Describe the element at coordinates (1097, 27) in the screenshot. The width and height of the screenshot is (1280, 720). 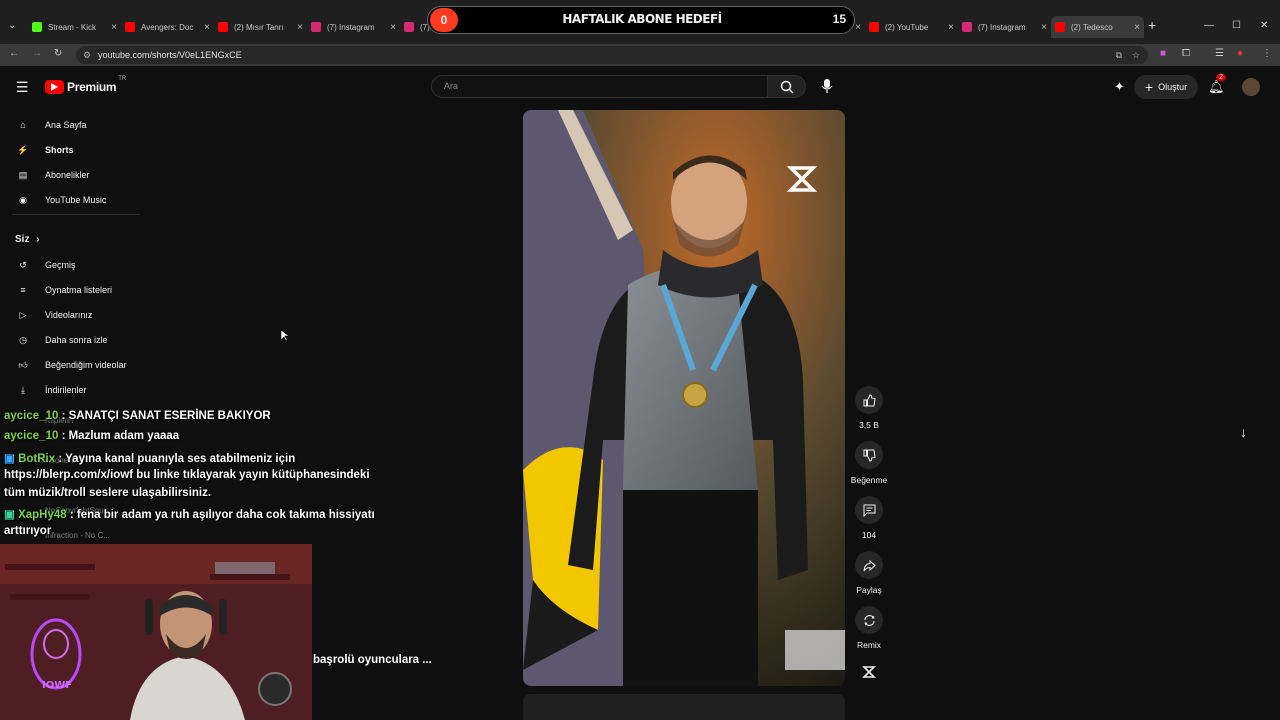
I see `browser-tab: (2) Tedesco ×` at that location.